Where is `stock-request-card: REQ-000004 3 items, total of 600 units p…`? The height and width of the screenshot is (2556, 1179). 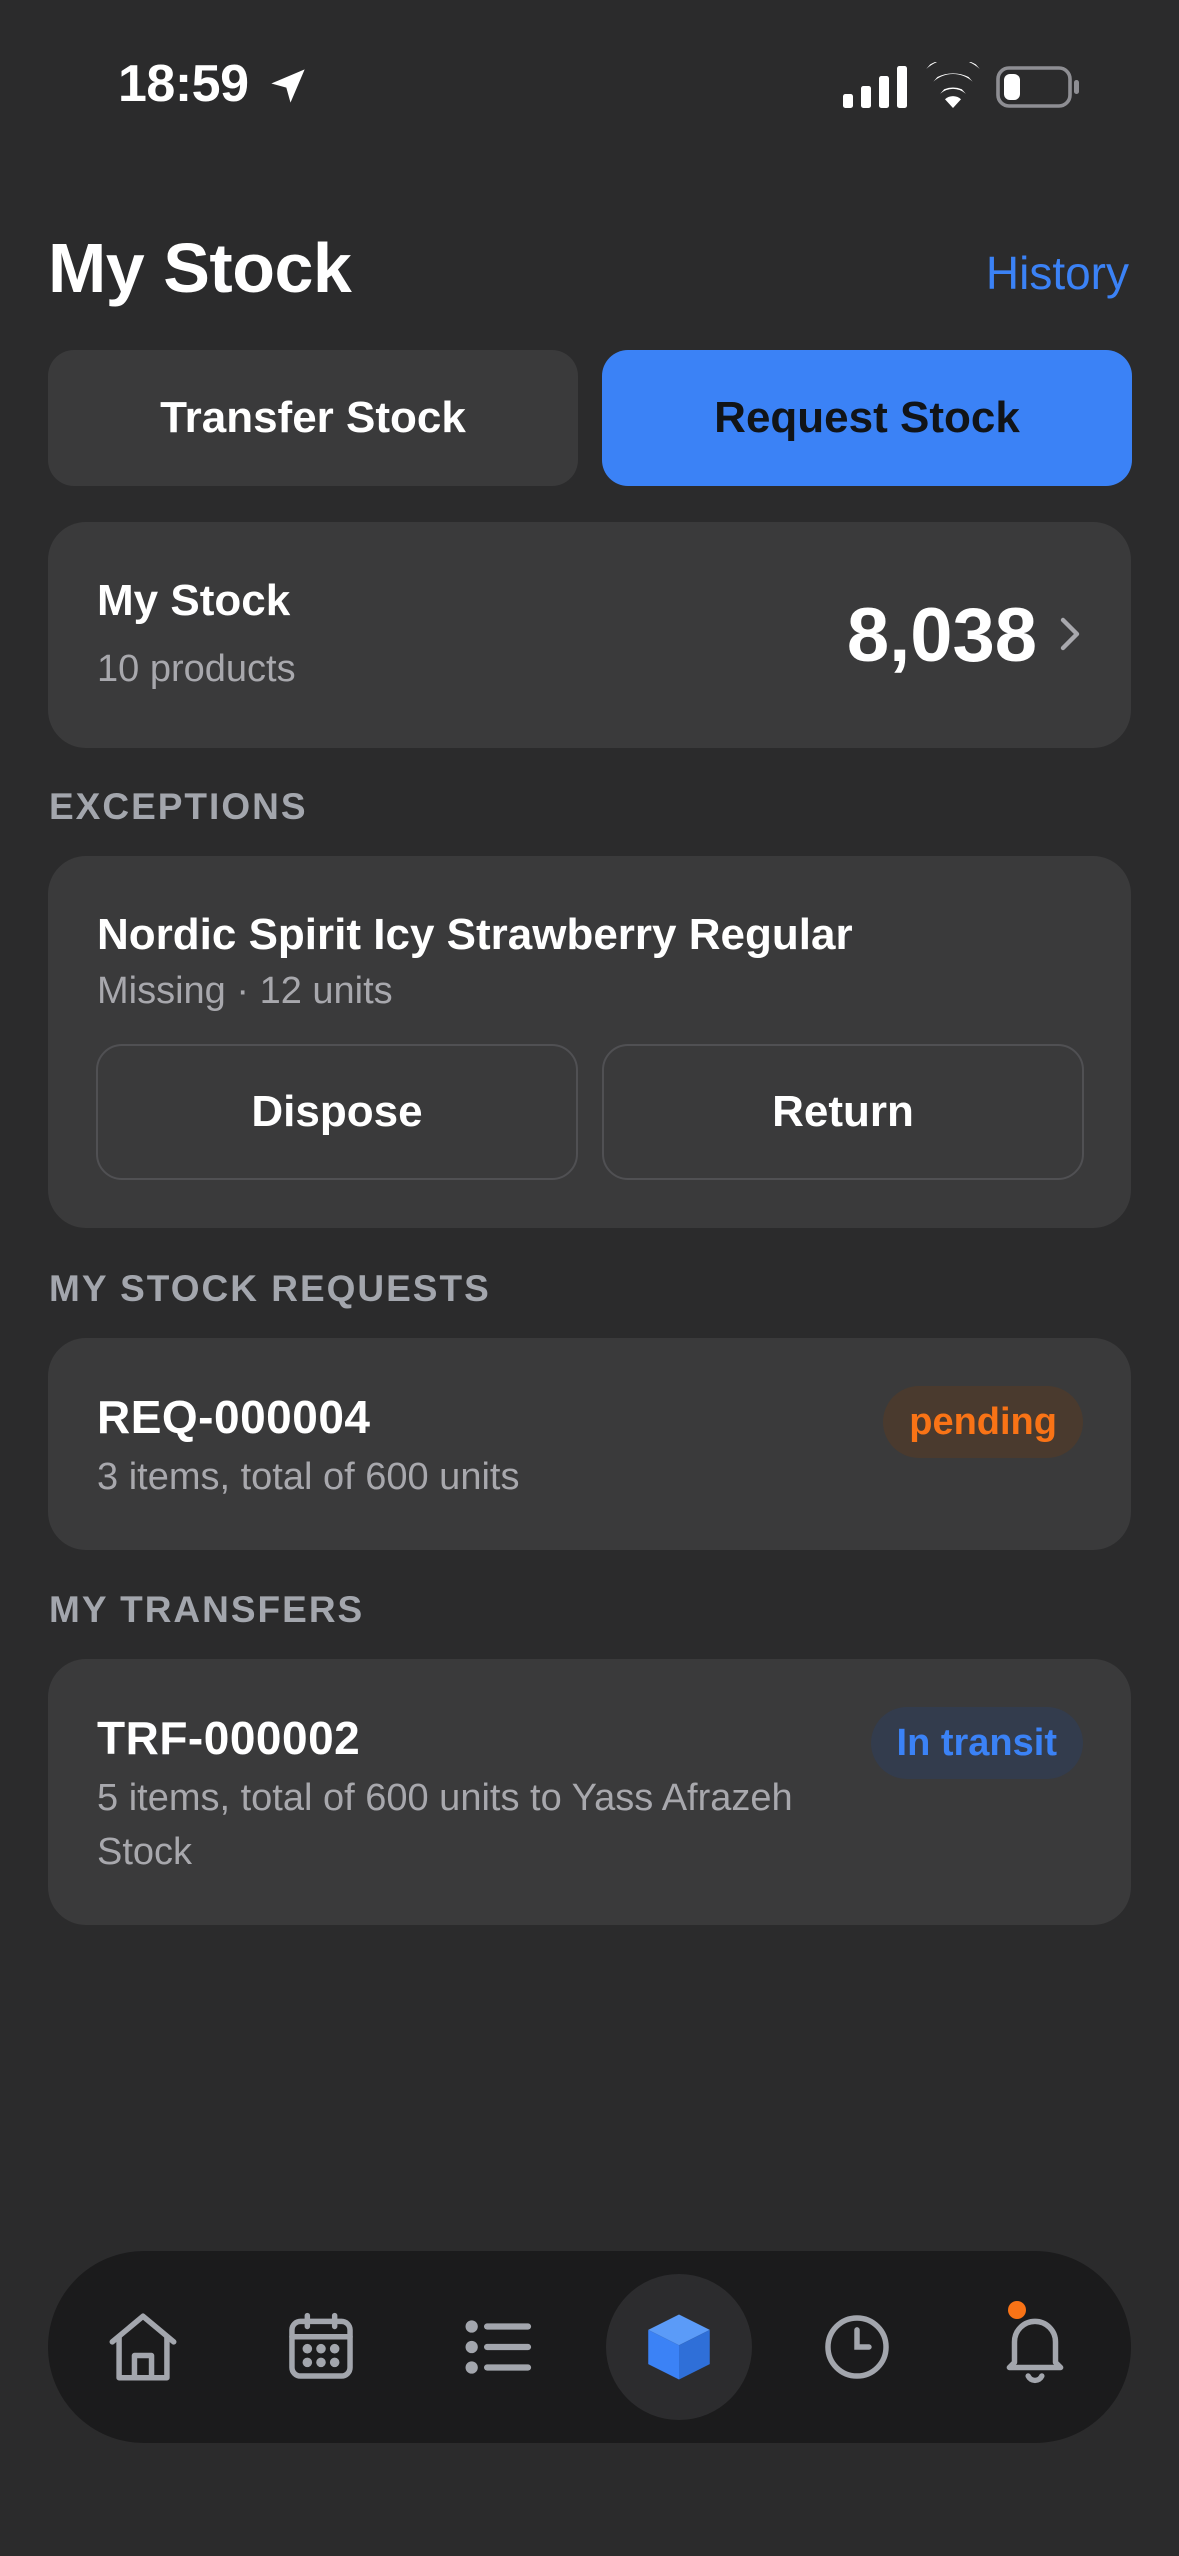 stock-request-card: REQ-000004 3 items, total of 600 units p… is located at coordinates (589, 1444).